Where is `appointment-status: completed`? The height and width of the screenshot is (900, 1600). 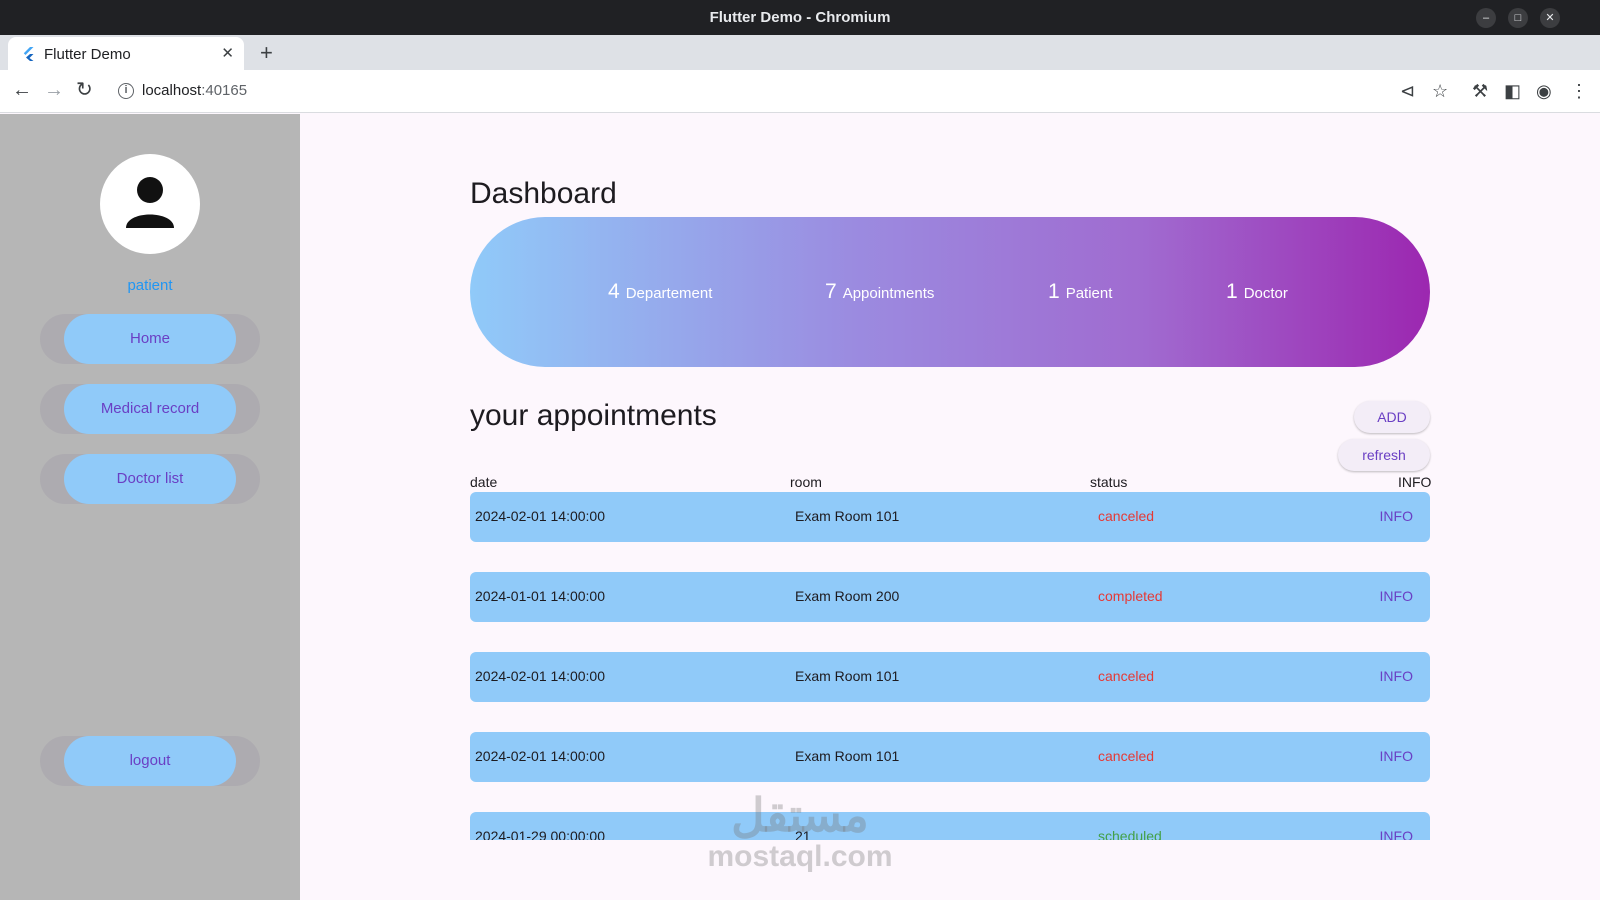 appointment-status: completed is located at coordinates (1130, 596).